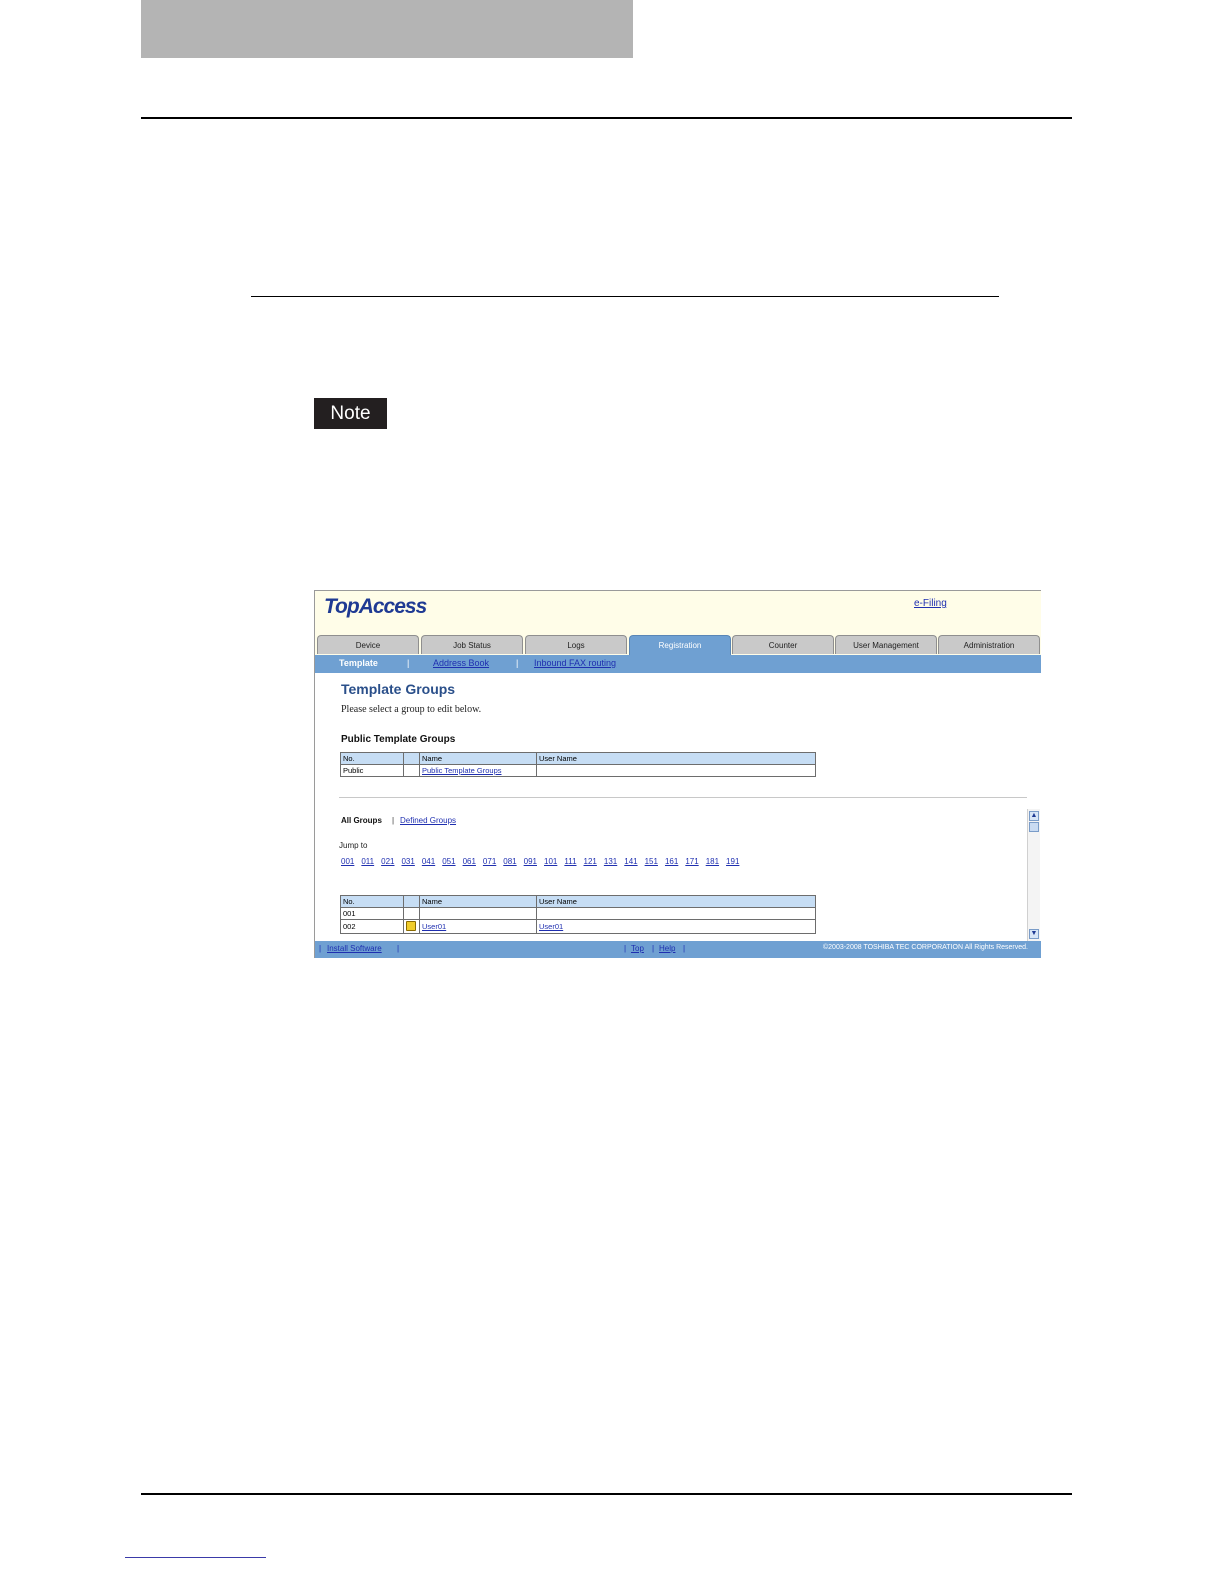  What do you see at coordinates (472, 644) in the screenshot?
I see `tab-job-status: Job Status` at bounding box center [472, 644].